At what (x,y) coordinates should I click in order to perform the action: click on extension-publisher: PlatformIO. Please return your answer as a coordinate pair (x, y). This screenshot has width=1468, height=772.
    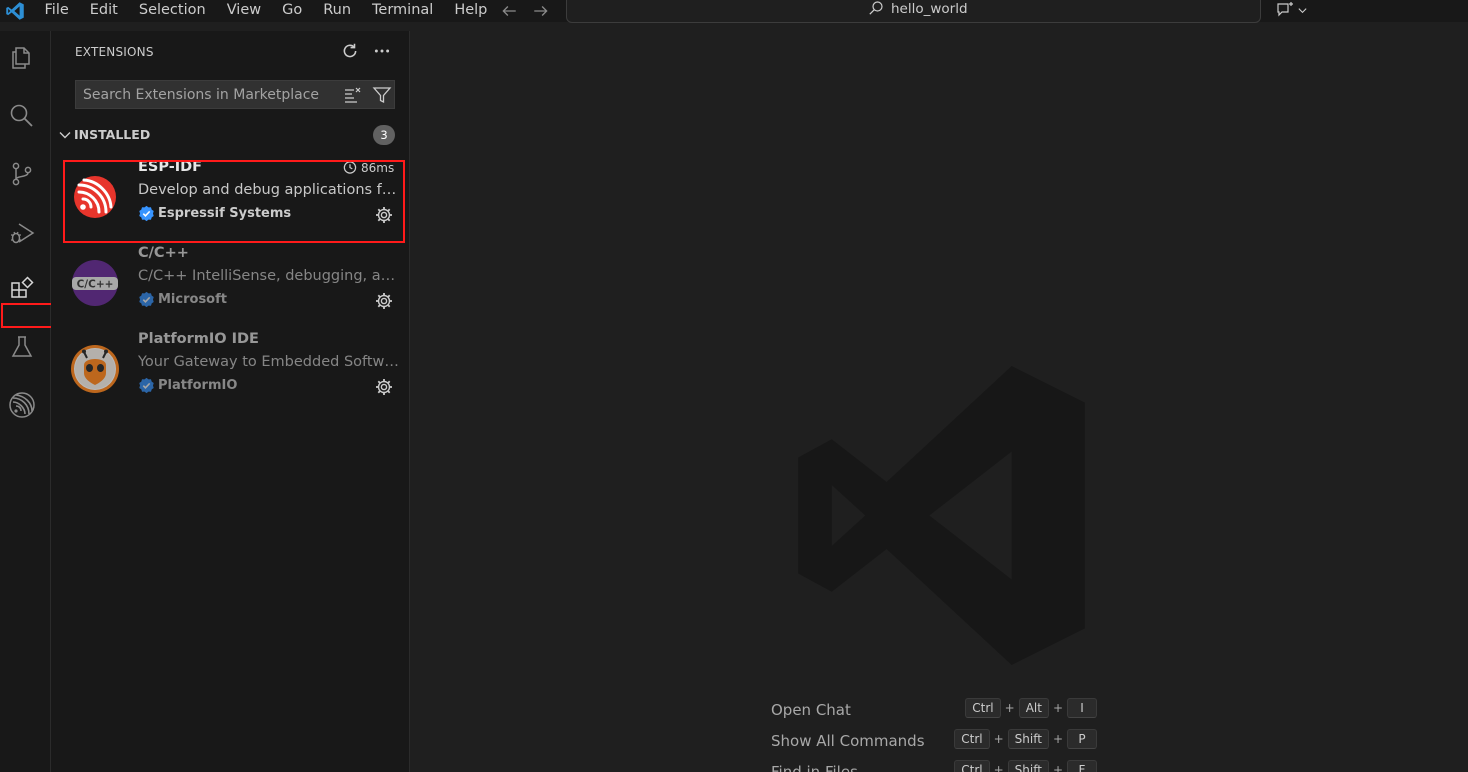
    Looking at the image, I should click on (187, 385).